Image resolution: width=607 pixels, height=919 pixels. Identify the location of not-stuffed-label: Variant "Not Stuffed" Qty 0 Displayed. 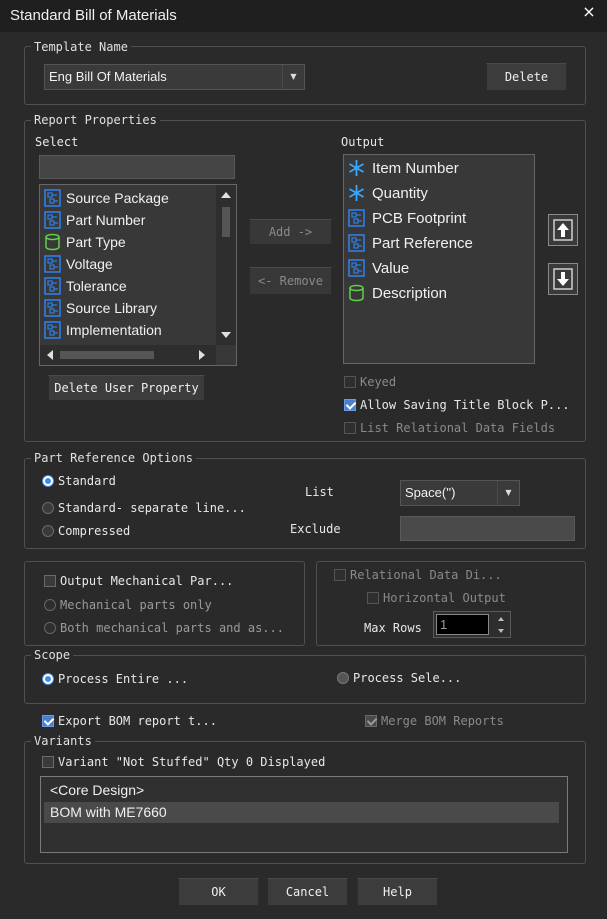
(192, 762).